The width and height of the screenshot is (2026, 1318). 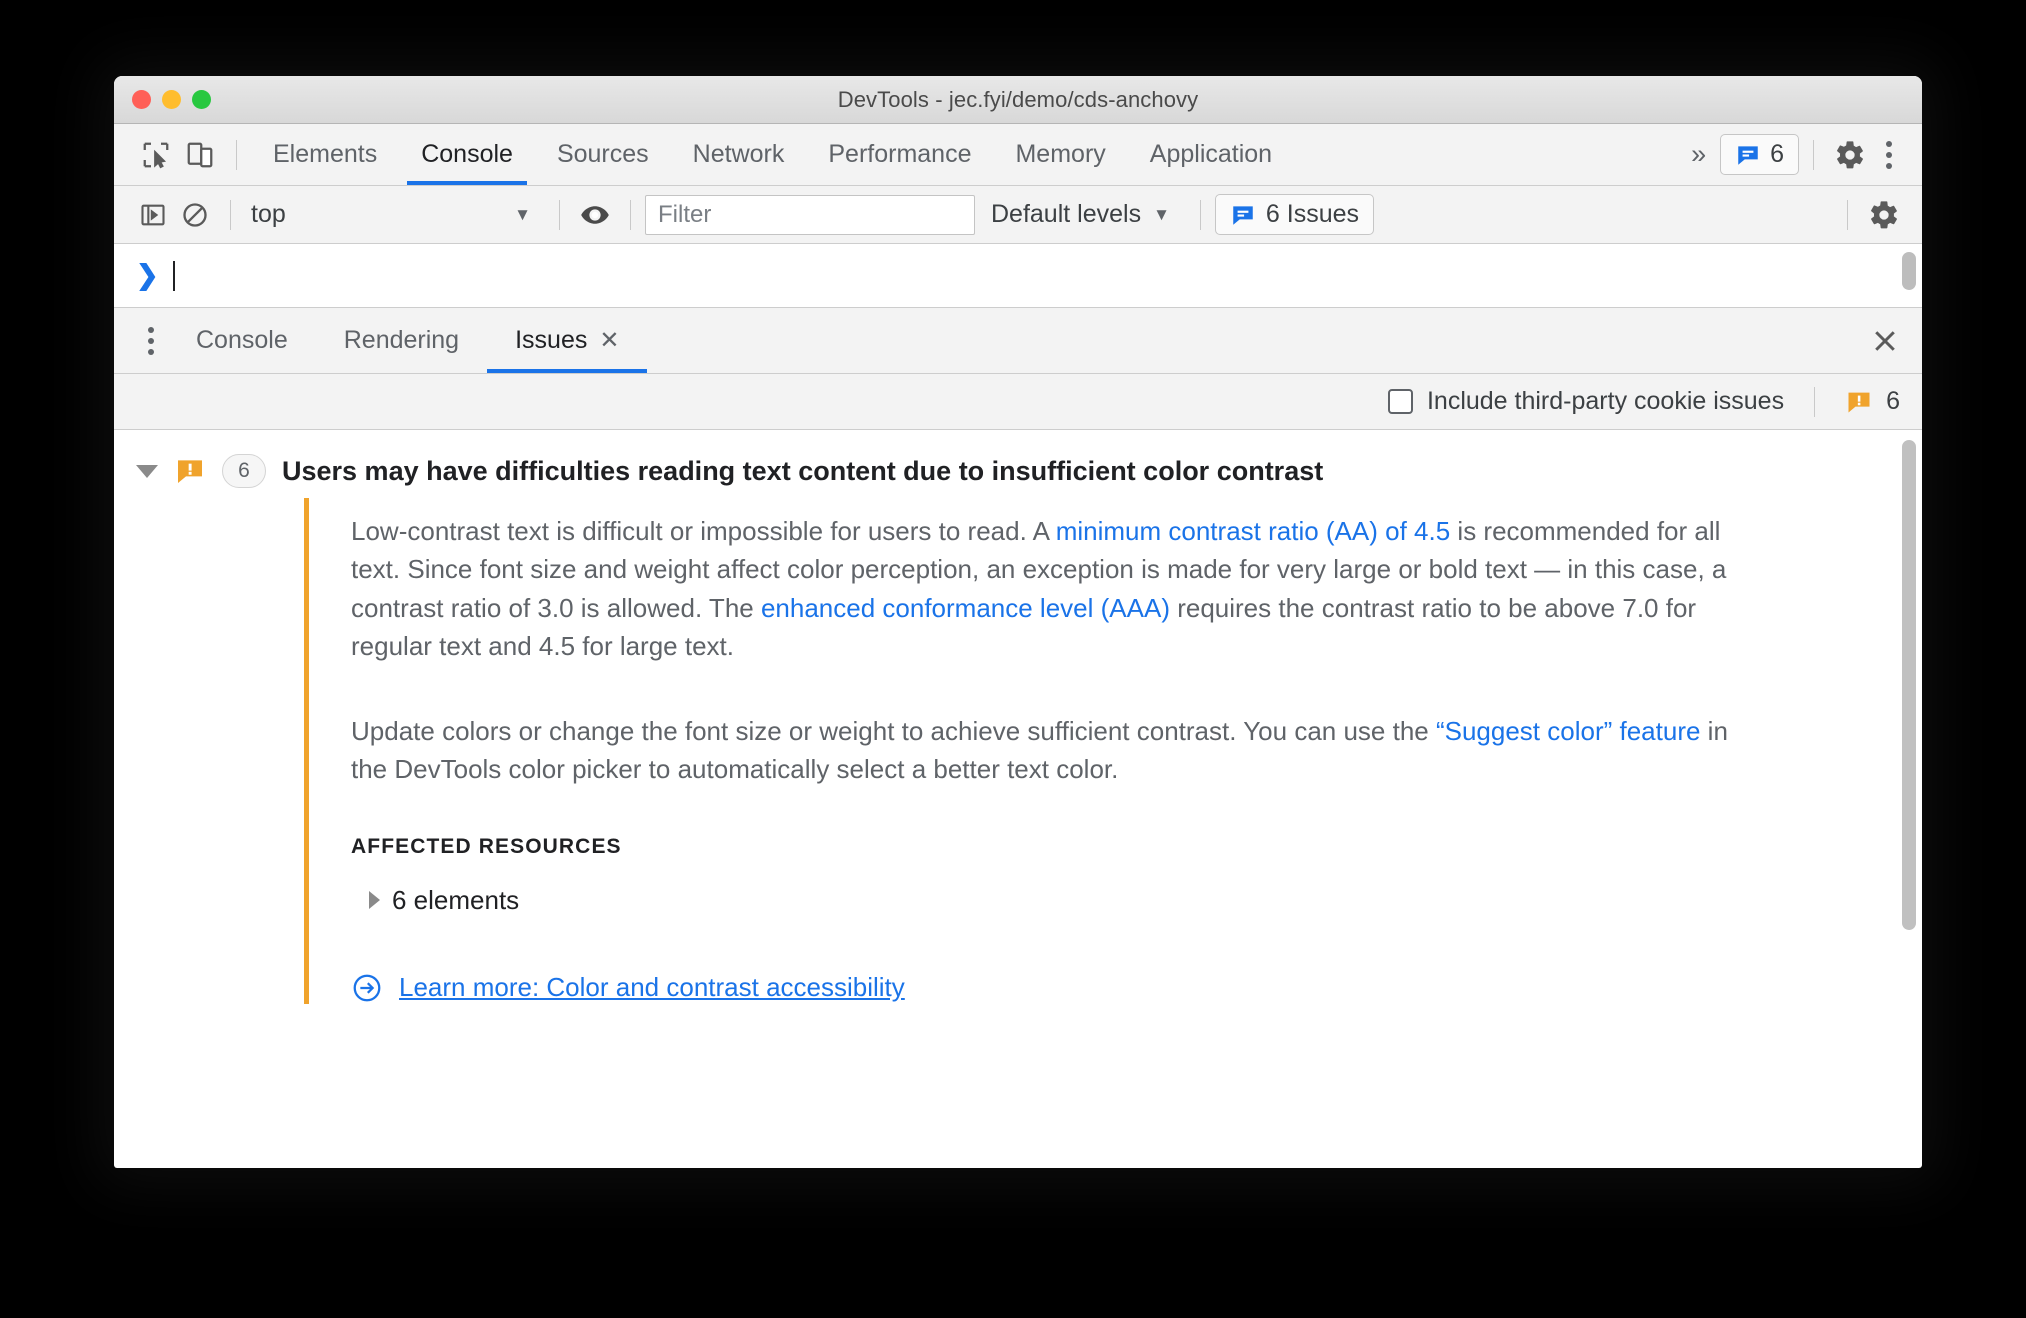 I want to click on execution-context-value: top, so click(x=268, y=214).